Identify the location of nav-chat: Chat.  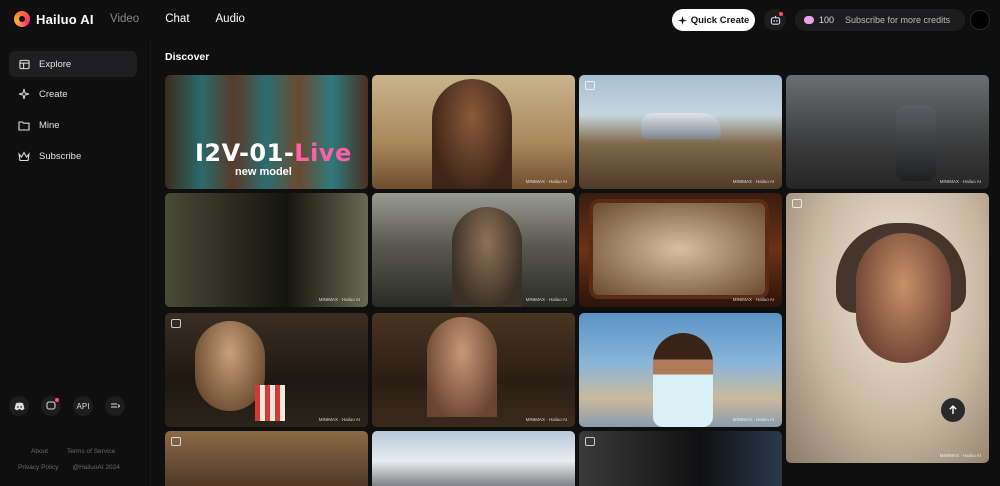
(177, 19).